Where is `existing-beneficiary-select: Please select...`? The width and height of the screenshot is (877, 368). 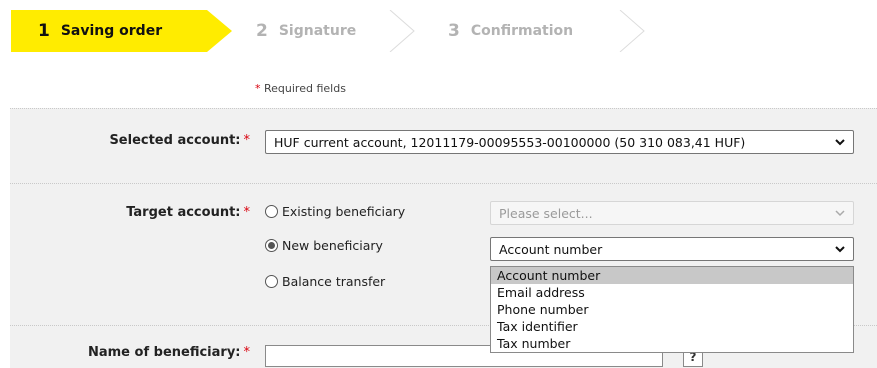
existing-beneficiary-select: Please select... is located at coordinates (672, 213).